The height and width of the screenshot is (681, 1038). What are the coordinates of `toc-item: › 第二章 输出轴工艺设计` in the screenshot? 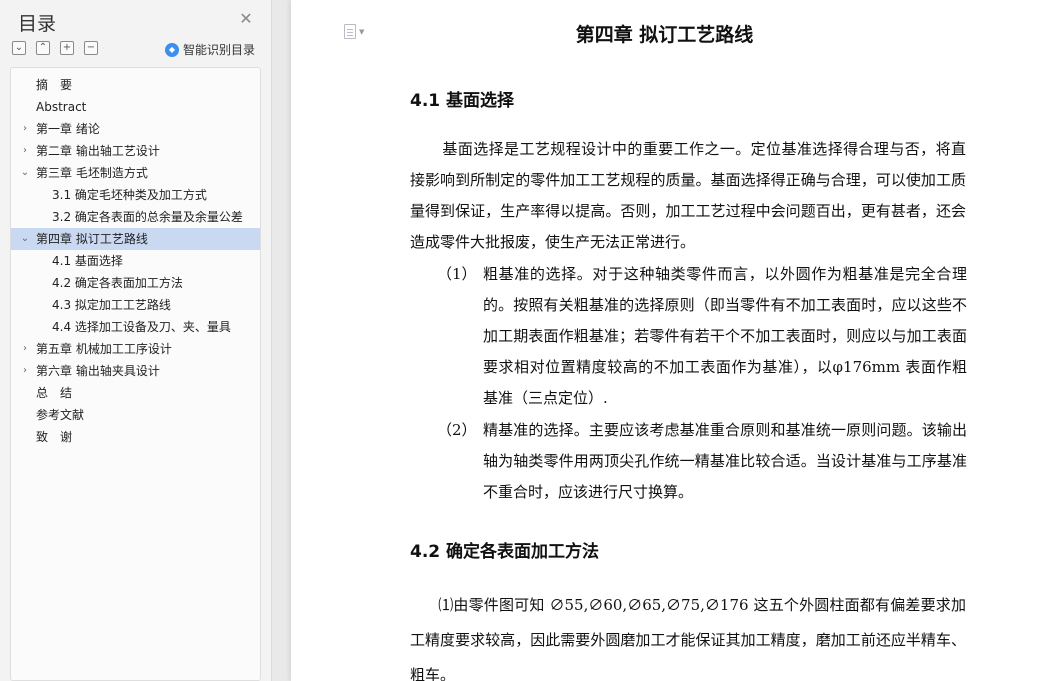 It's located at (135, 151).